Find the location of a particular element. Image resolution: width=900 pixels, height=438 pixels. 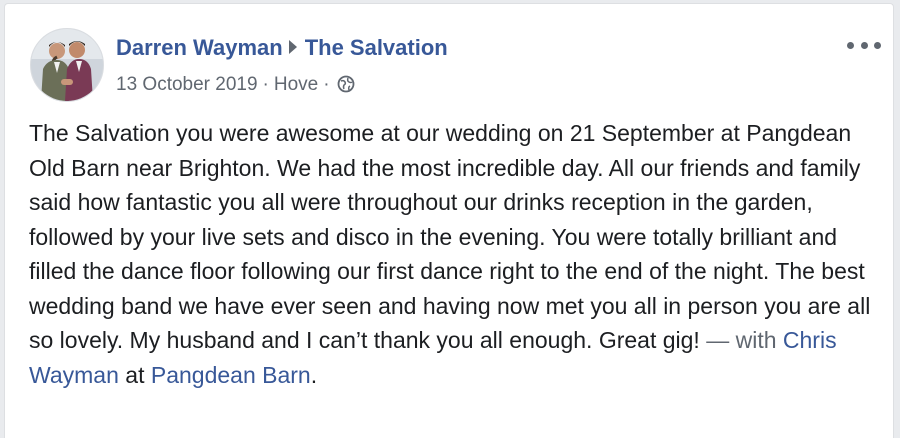

post-meta: 13 October 2019 · Hove · is located at coordinates (235, 86).